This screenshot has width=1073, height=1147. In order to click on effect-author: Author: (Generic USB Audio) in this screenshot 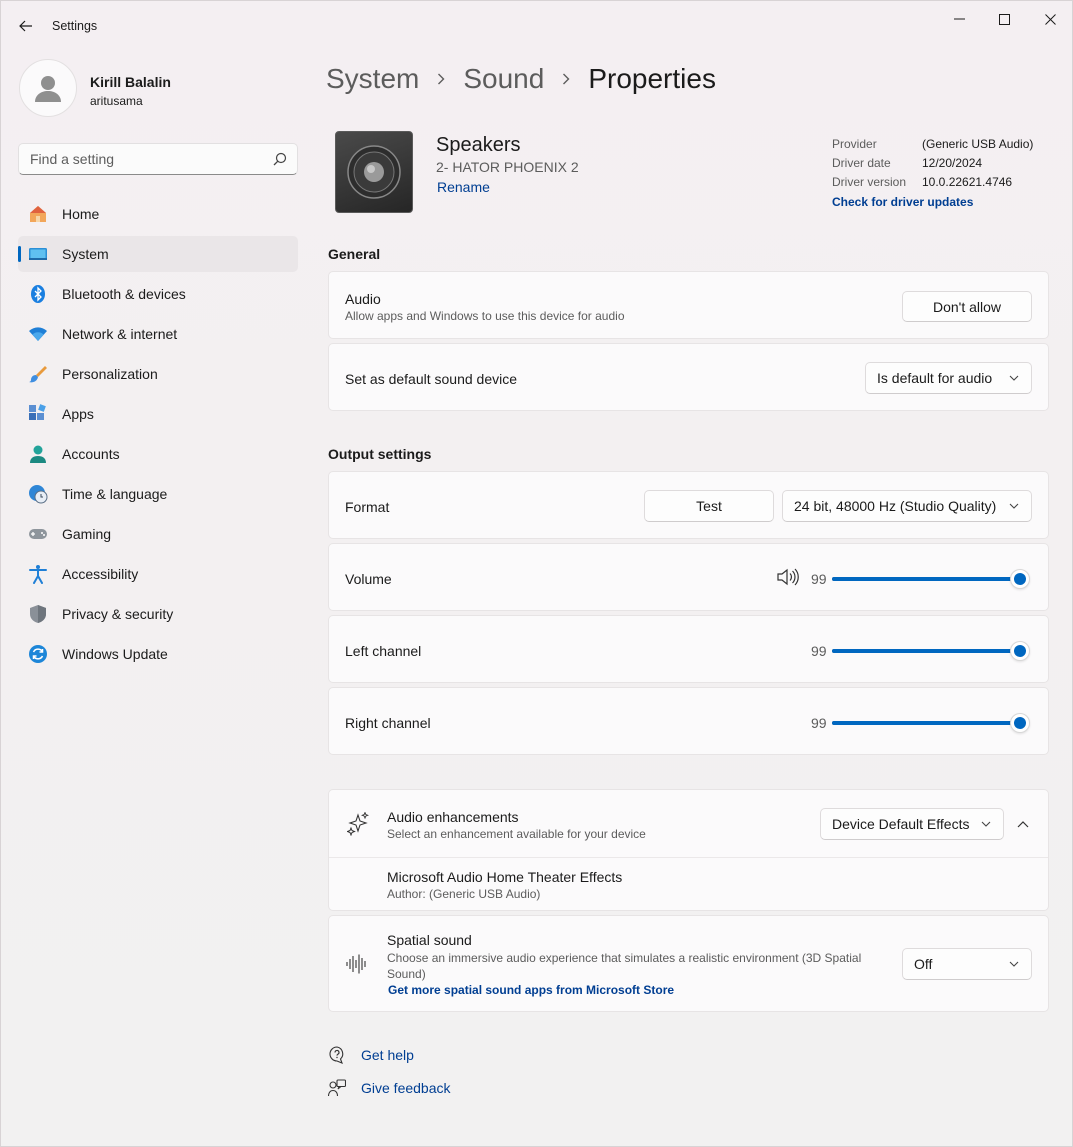, I will do `click(464, 894)`.